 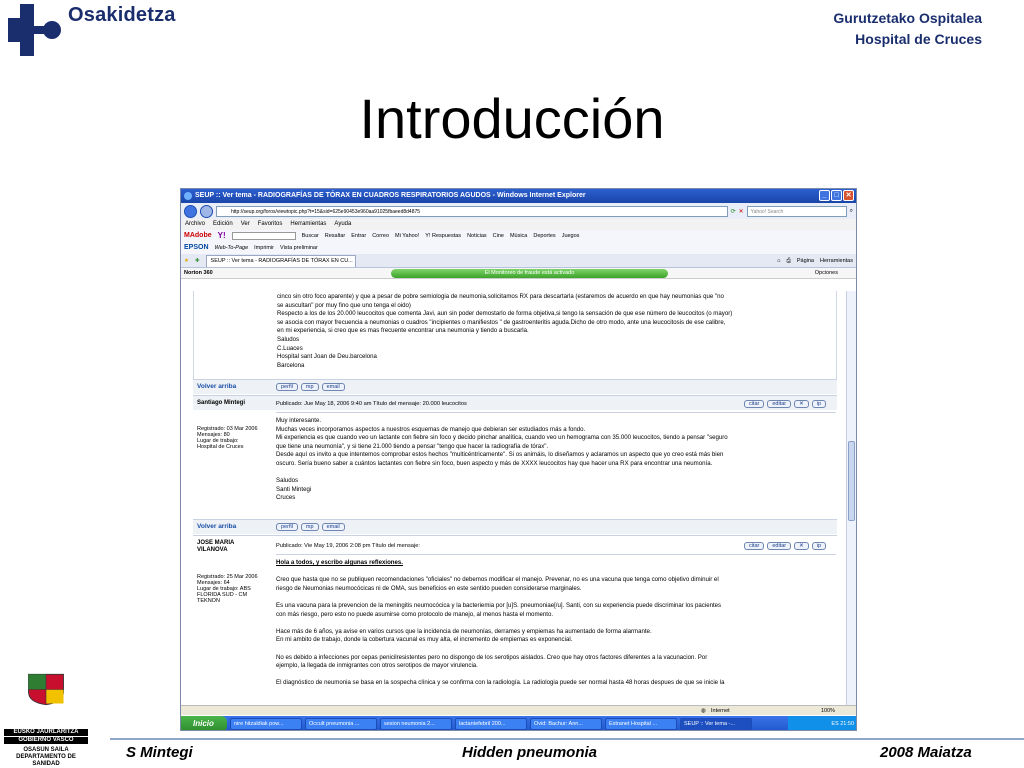 What do you see at coordinates (299, 248) in the screenshot?
I see `print-preview-button: Vista preliminar` at bounding box center [299, 248].